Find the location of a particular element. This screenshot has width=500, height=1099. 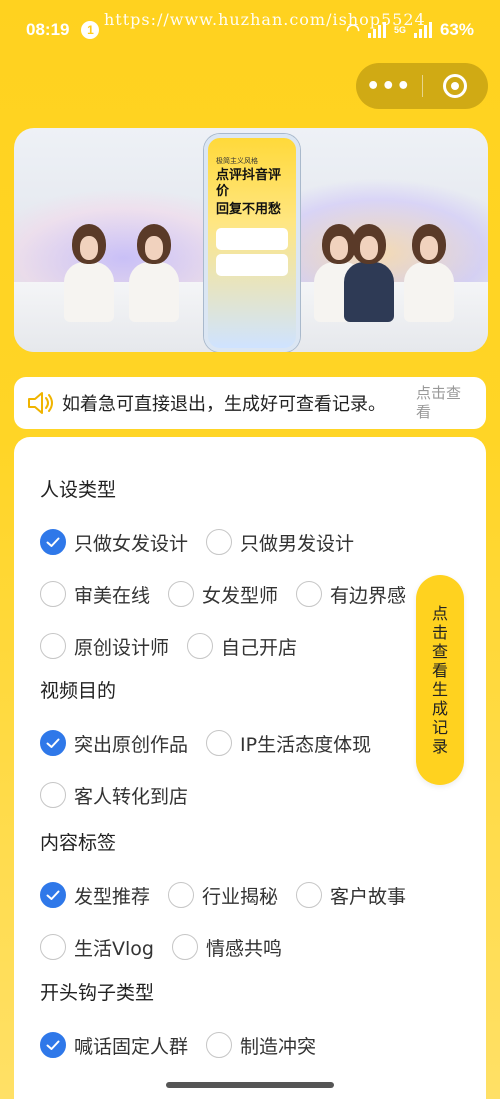

radio-option: 客人转化到店 is located at coordinates (114, 795).